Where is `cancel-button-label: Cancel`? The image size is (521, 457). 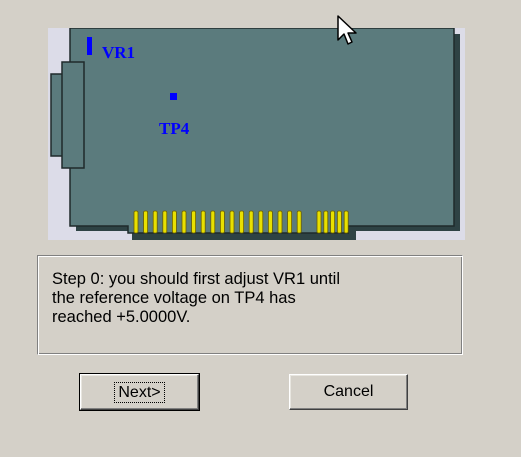 cancel-button-label: Cancel is located at coordinates (348, 391).